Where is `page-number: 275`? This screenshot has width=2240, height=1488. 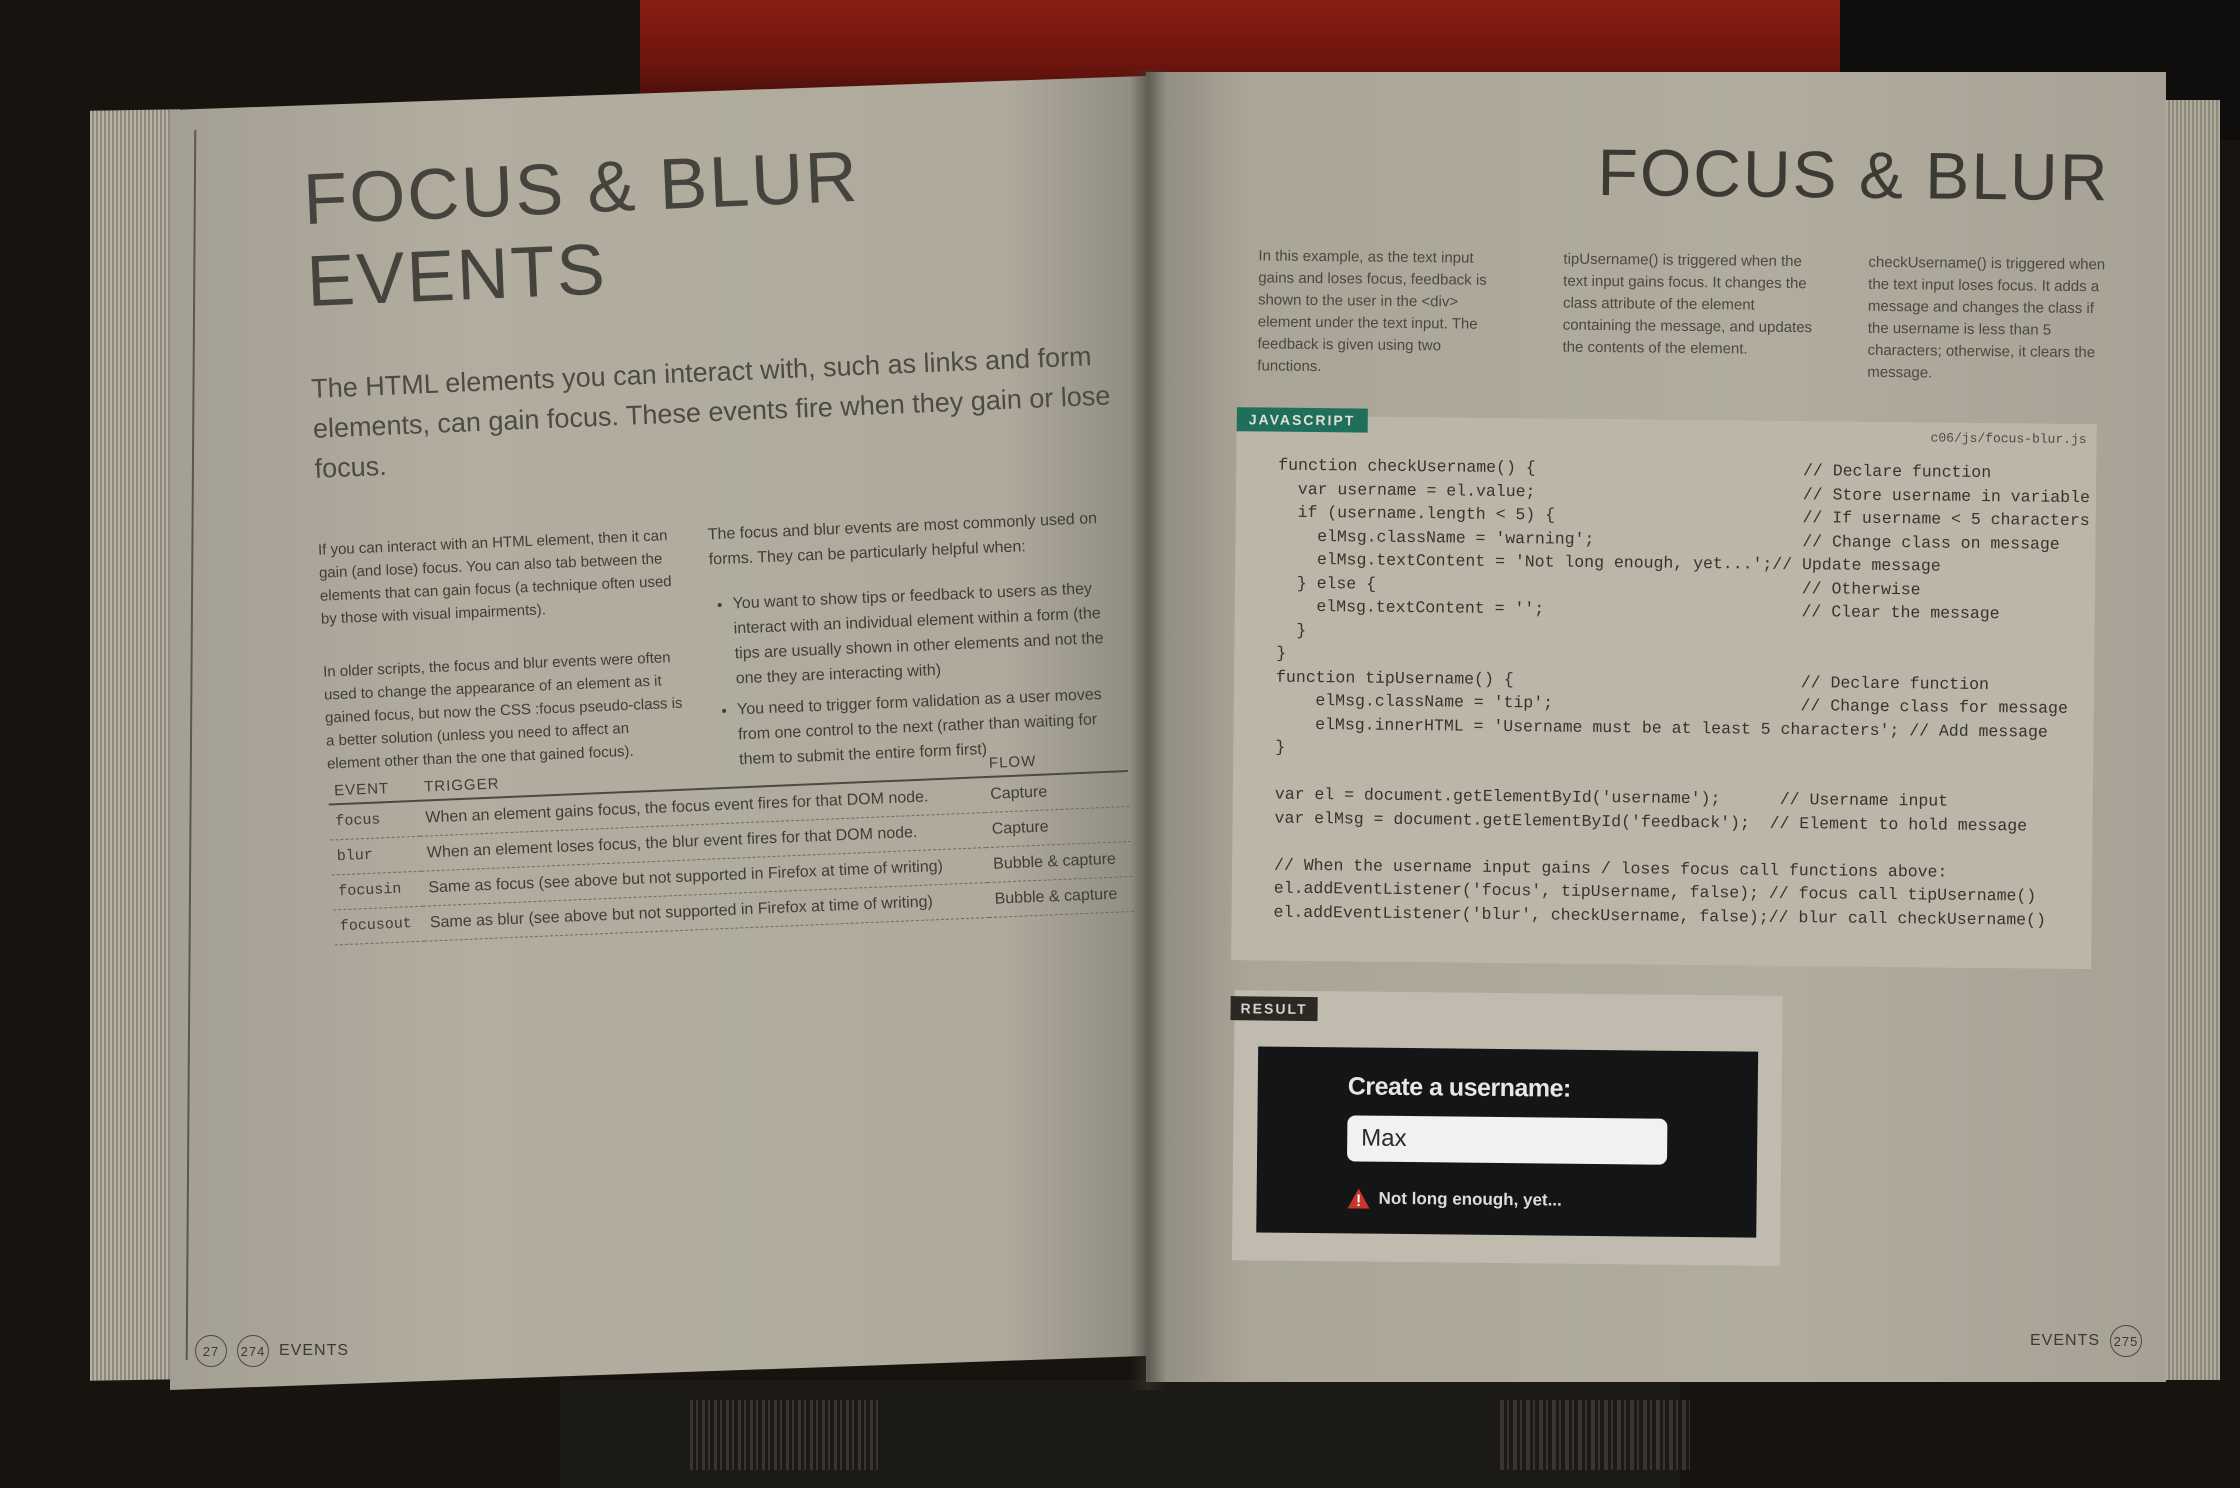
page-number: 275 is located at coordinates (2126, 1341).